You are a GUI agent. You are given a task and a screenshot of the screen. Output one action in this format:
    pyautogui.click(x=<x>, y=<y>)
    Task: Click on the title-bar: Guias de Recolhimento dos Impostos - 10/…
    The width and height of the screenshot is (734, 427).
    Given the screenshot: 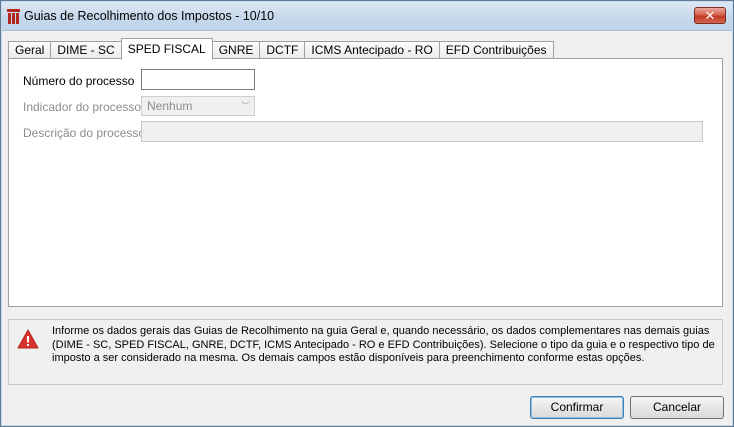 What is the action you would take?
    pyautogui.click(x=367, y=16)
    